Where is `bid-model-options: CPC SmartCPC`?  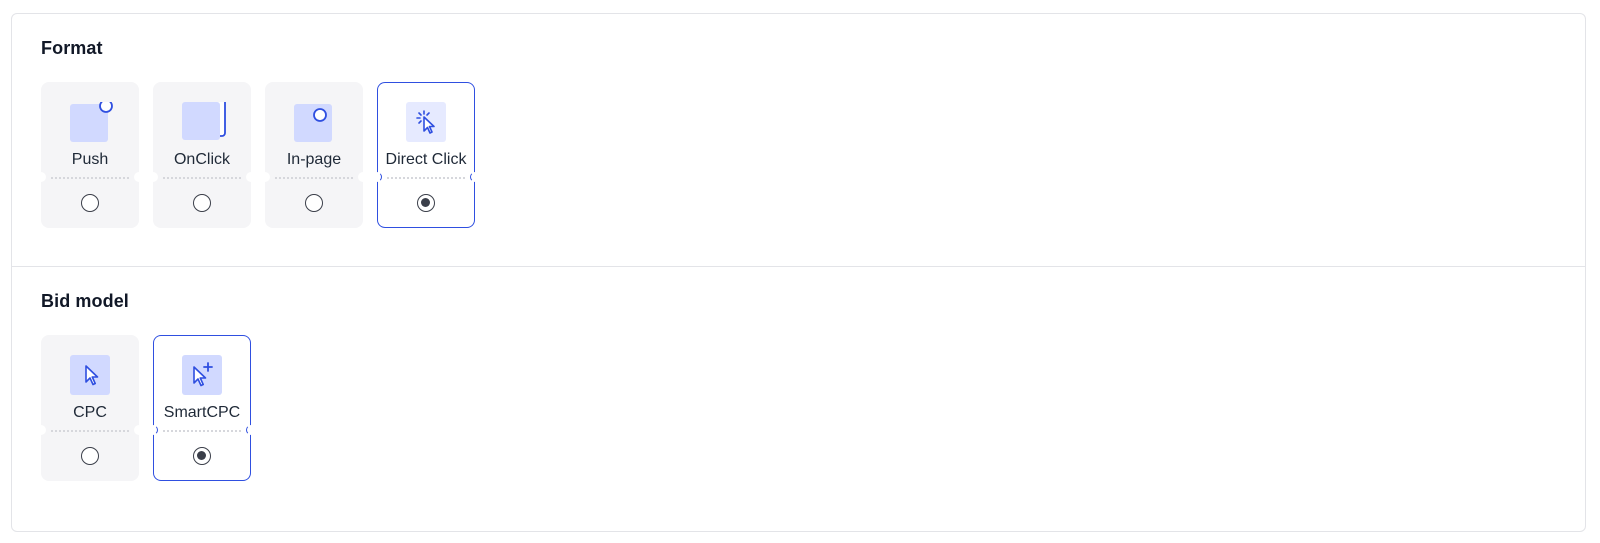
bid-model-options: CPC SmartCPC is located at coordinates (146, 408).